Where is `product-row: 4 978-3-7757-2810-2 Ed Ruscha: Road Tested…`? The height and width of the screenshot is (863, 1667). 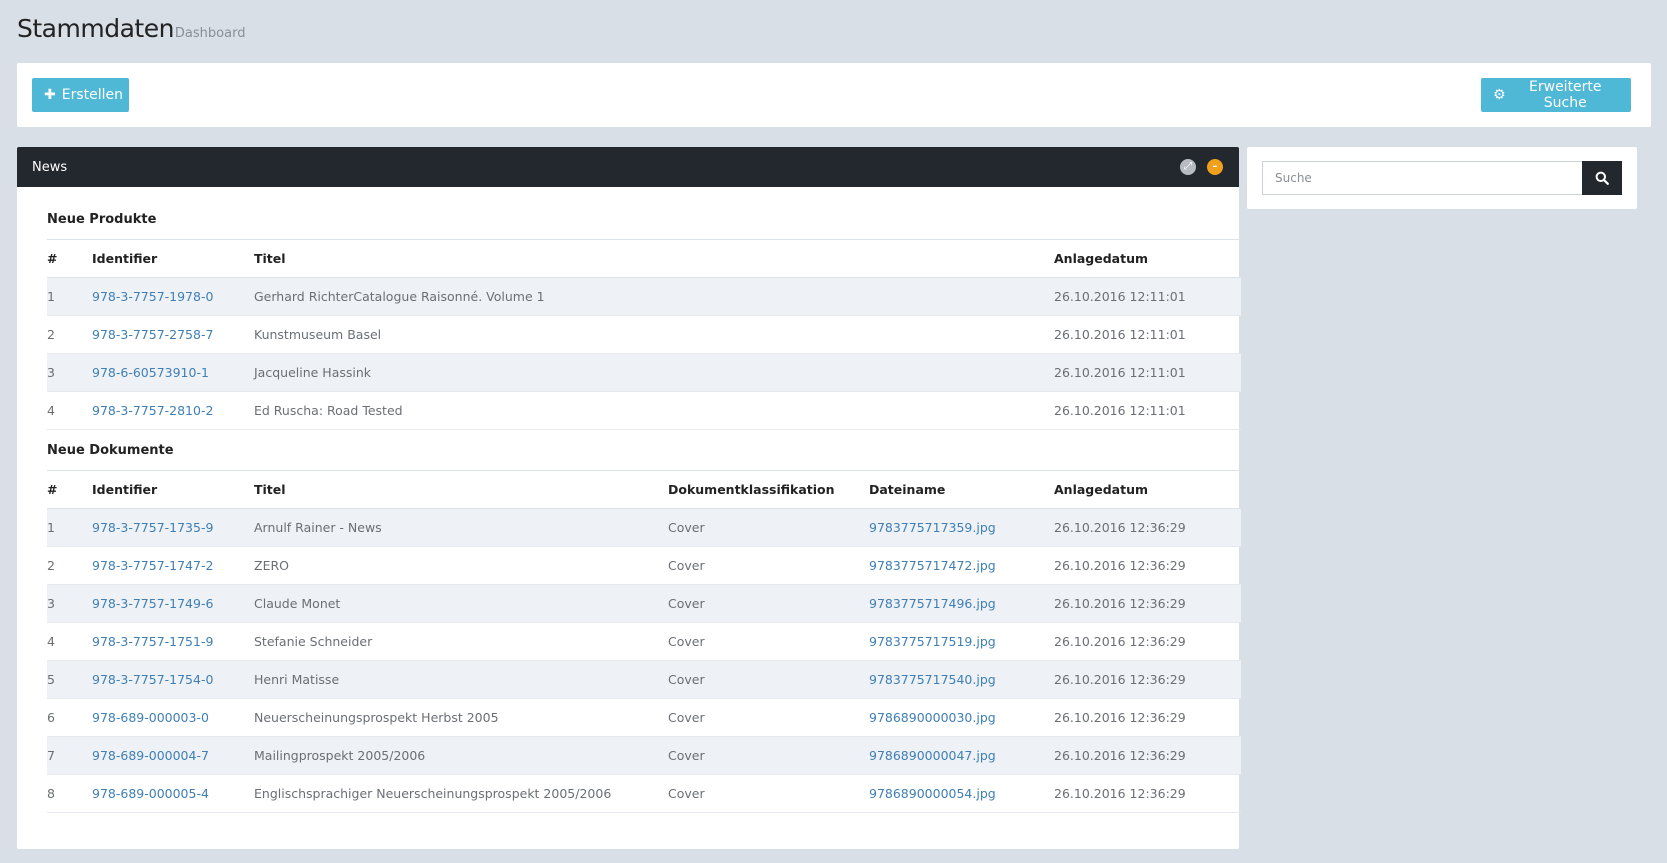 product-row: 4 978-3-7757-2810-2 Ed Ruscha: Road Tested… is located at coordinates (644, 410).